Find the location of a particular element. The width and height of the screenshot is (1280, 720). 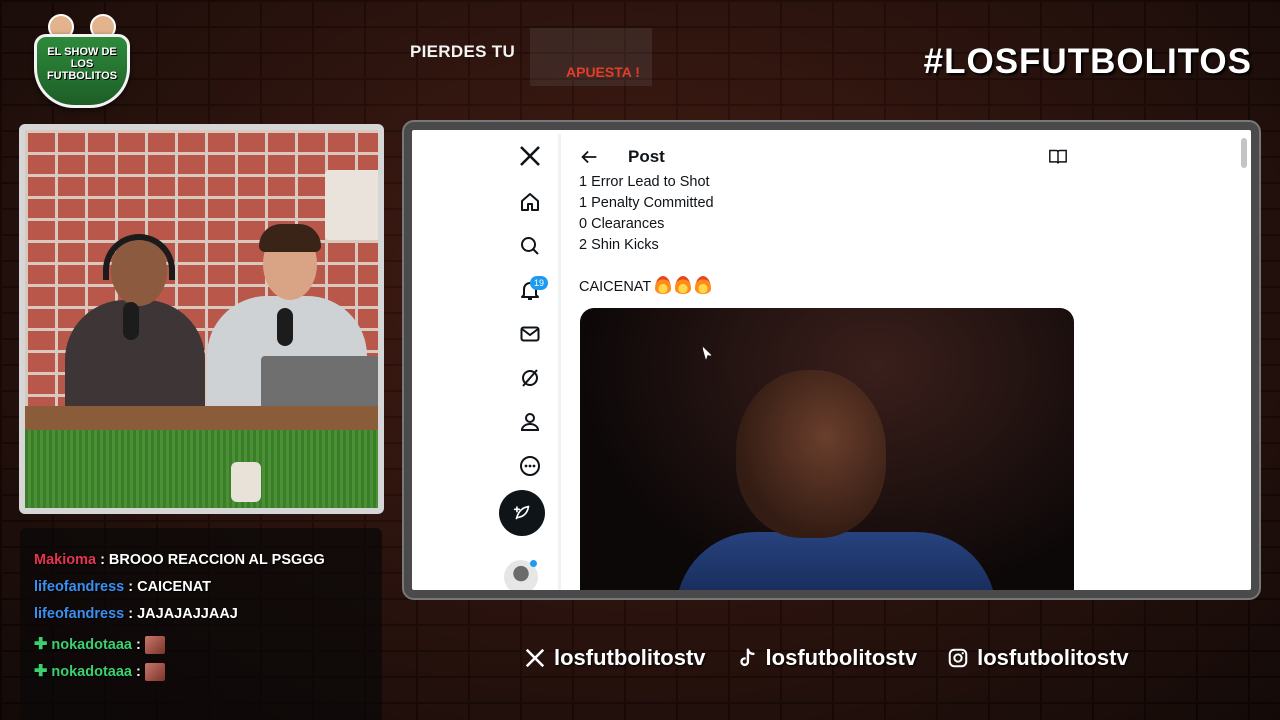

remote-control is located at coordinates (246, 482).